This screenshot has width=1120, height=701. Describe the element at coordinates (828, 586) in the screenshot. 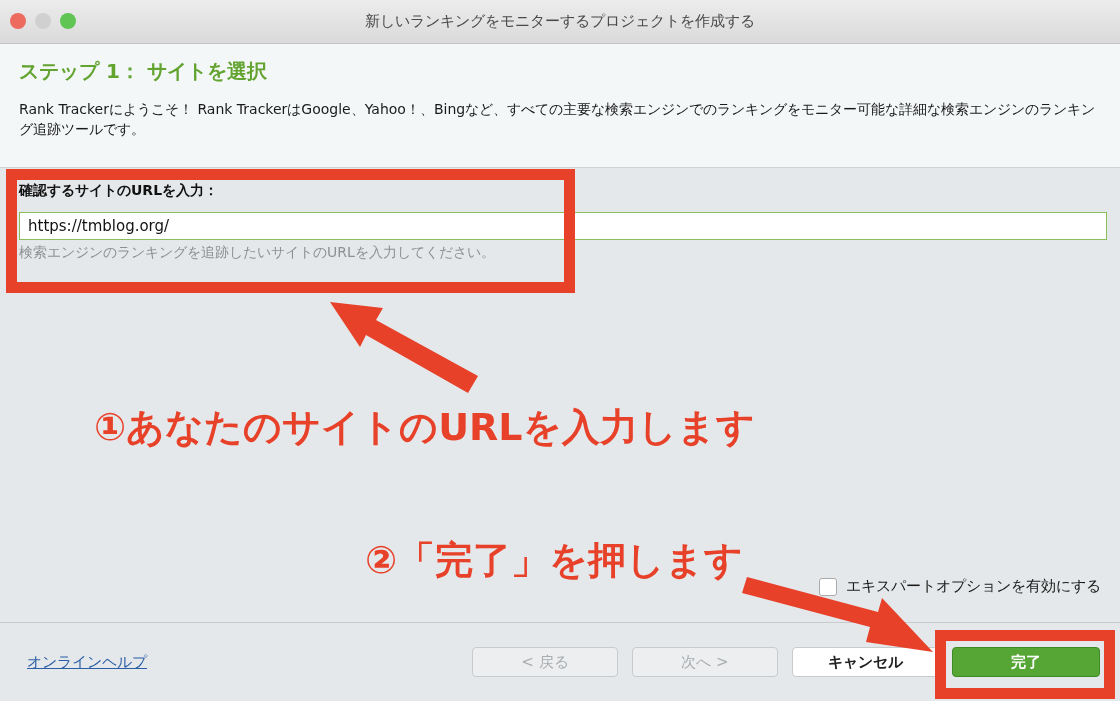

I see `checkbox` at that location.